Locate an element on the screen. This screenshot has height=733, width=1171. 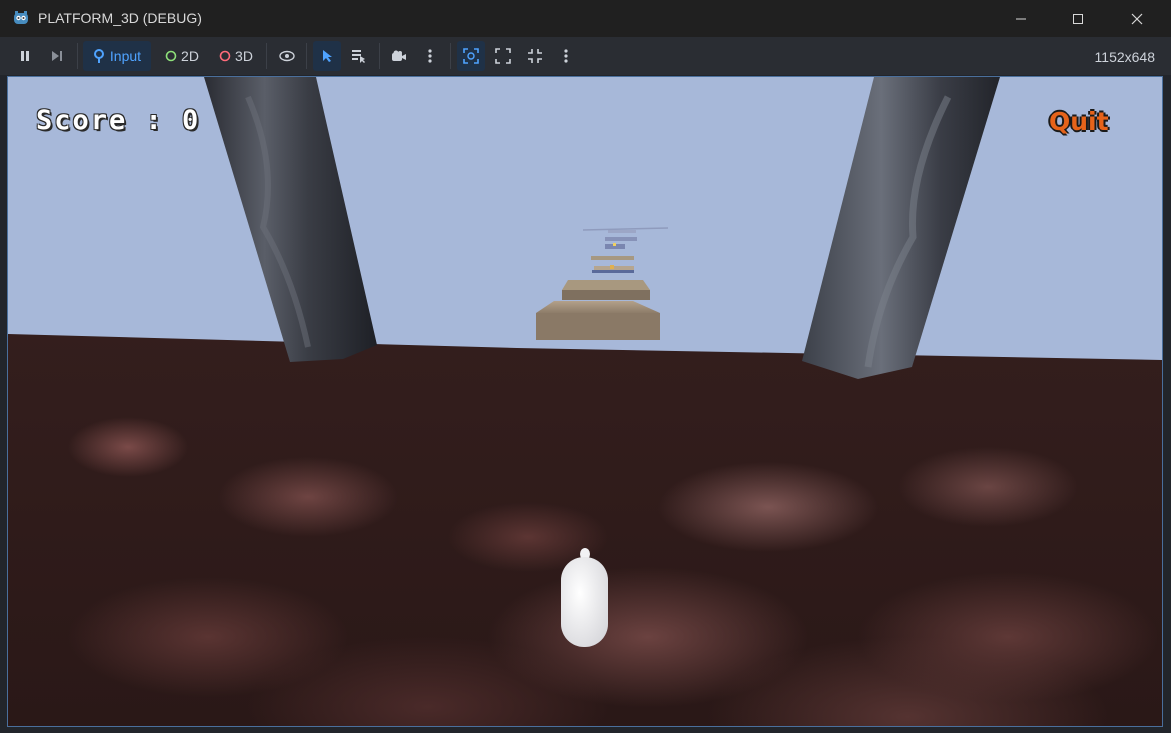
minimize-button is located at coordinates (1021, 18).